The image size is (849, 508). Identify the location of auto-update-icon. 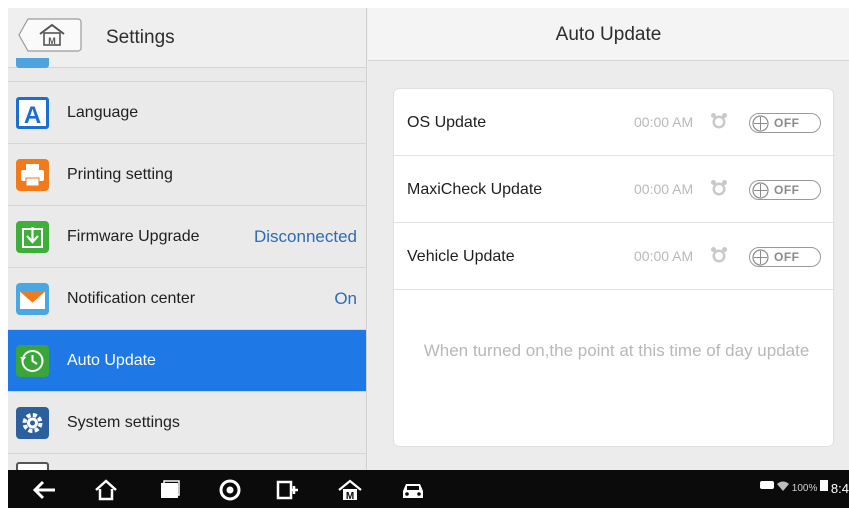
(32, 361).